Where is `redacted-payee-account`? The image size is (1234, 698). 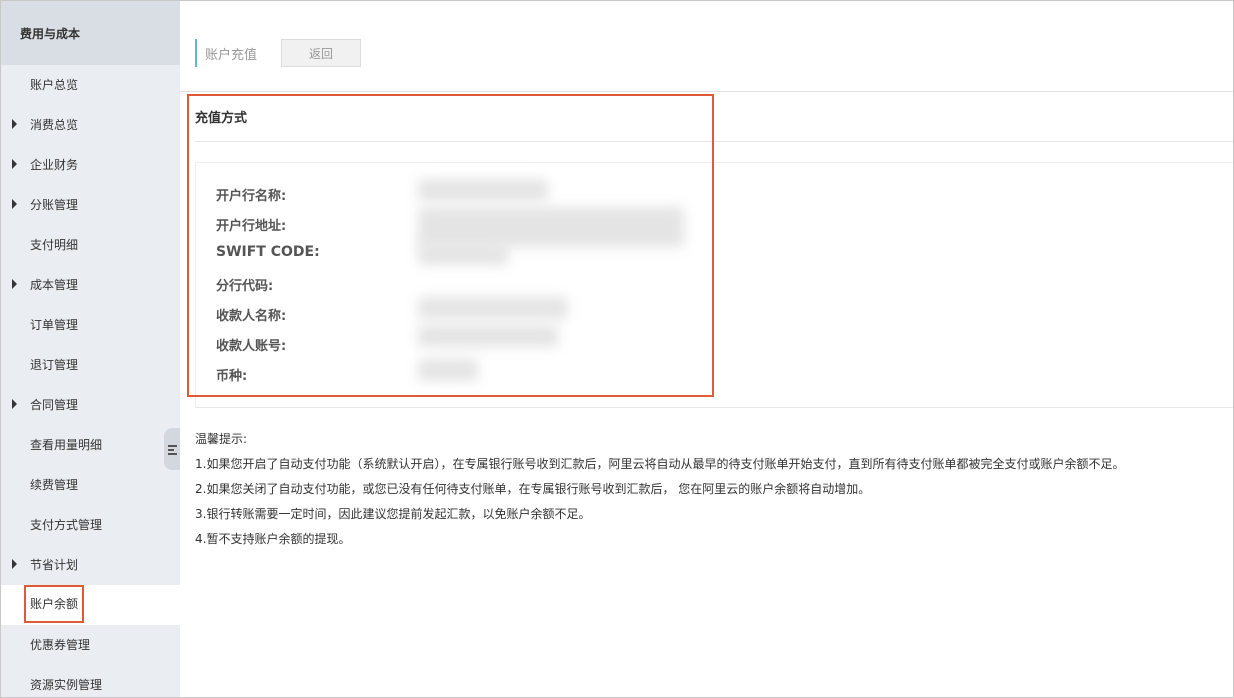
redacted-payee-account is located at coordinates (488, 336).